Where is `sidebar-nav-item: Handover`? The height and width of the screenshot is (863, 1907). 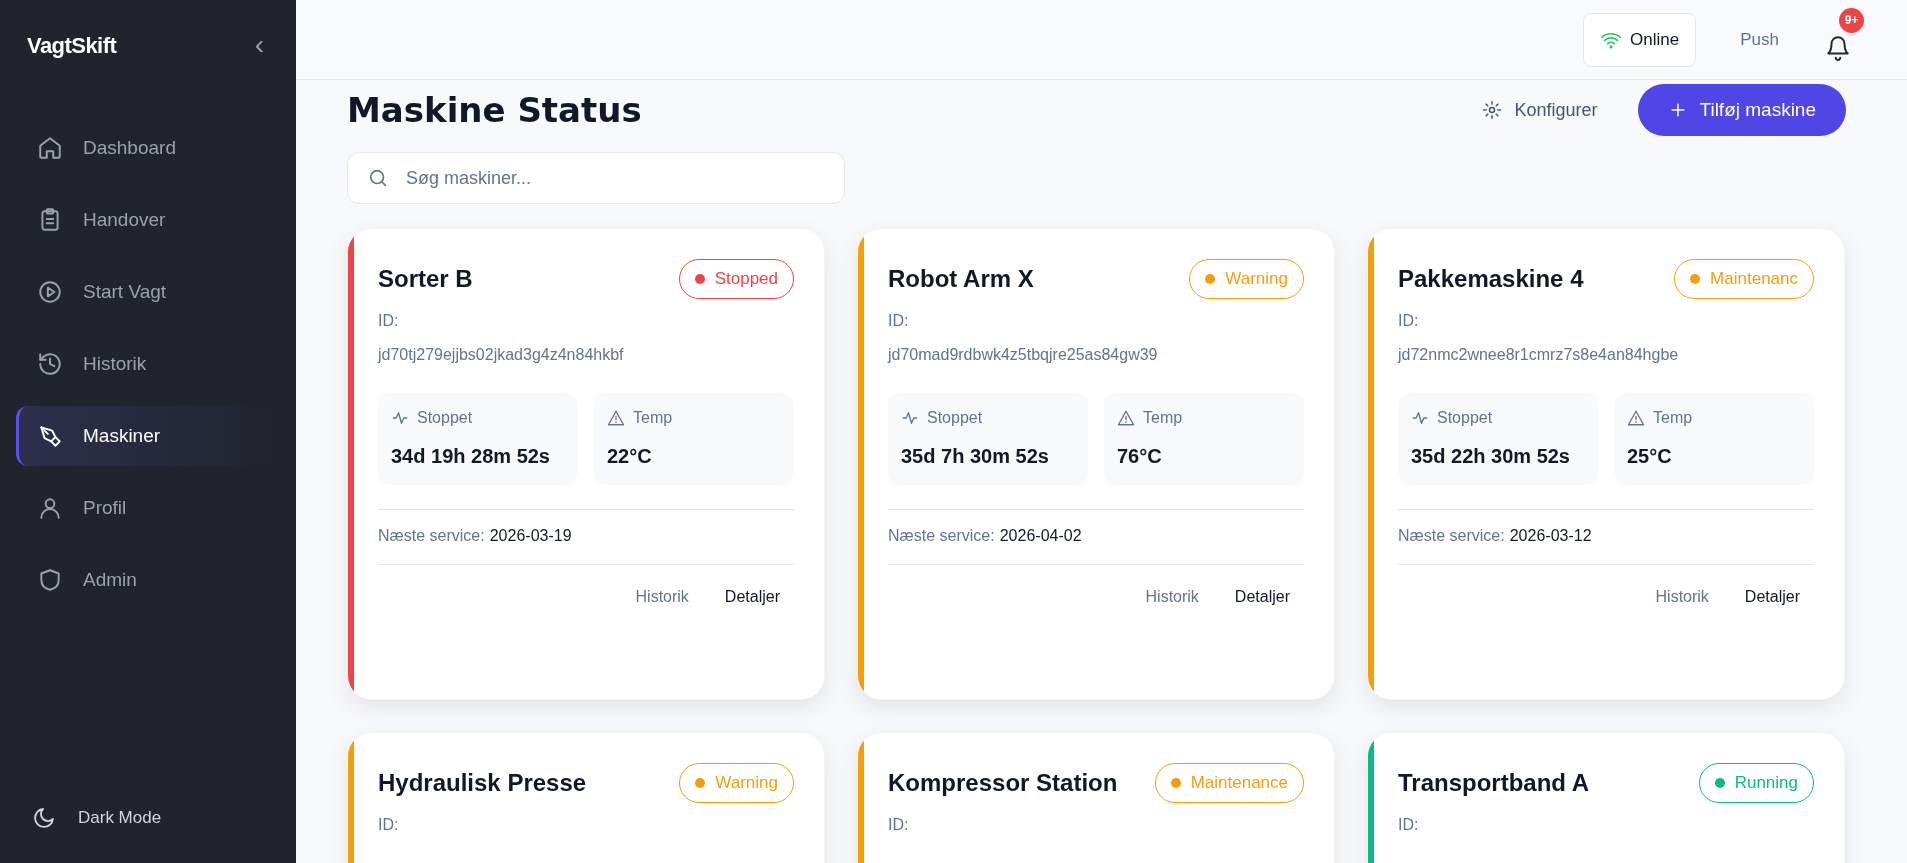
sidebar-nav-item: Handover is located at coordinates (148, 220).